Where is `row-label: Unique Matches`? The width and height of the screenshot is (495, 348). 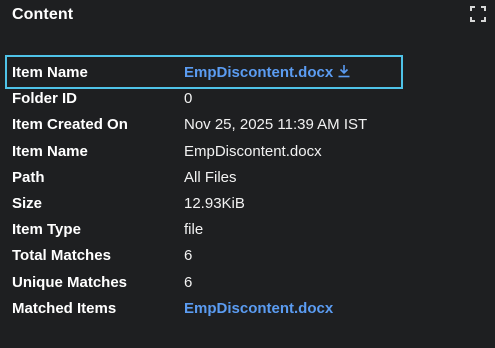
row-label: Unique Matches is located at coordinates (70, 282).